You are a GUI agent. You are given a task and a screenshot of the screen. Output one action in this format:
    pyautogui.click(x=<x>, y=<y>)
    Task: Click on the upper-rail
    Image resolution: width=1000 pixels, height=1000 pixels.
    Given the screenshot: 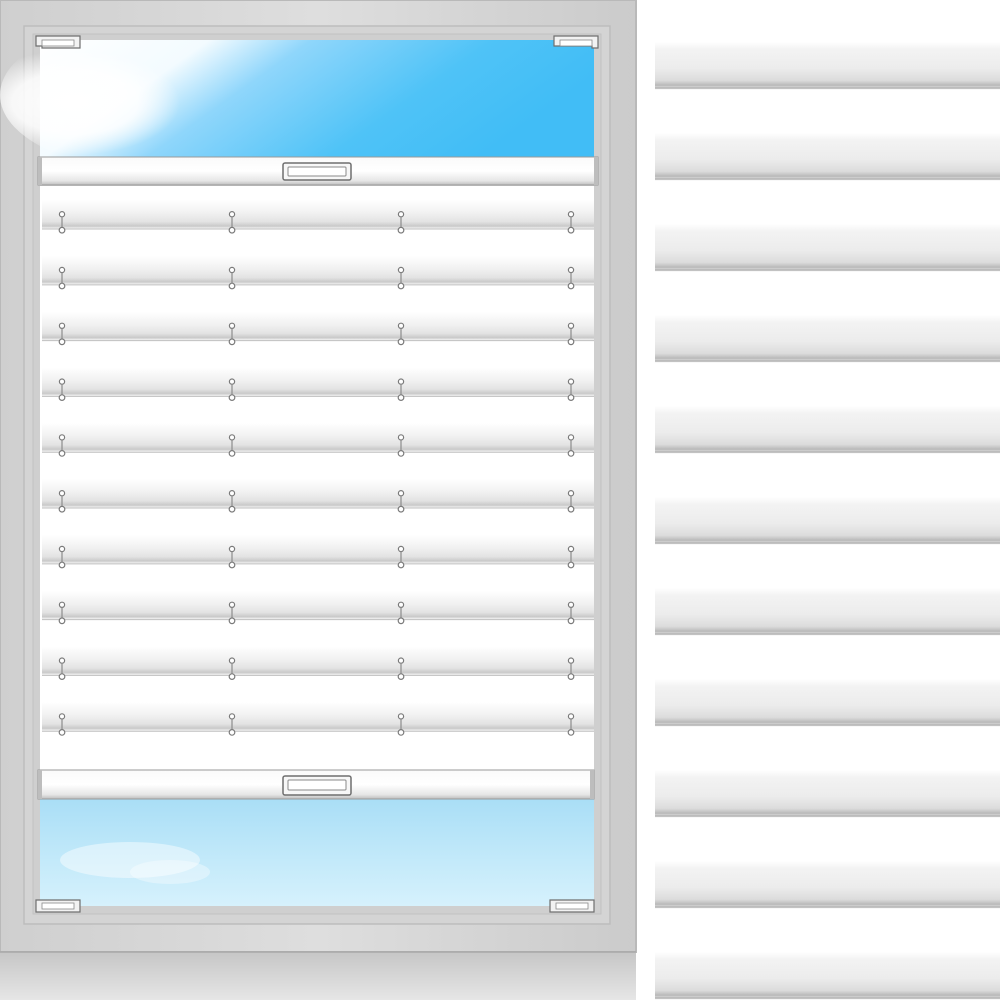 What is the action you would take?
    pyautogui.click(x=318, y=171)
    